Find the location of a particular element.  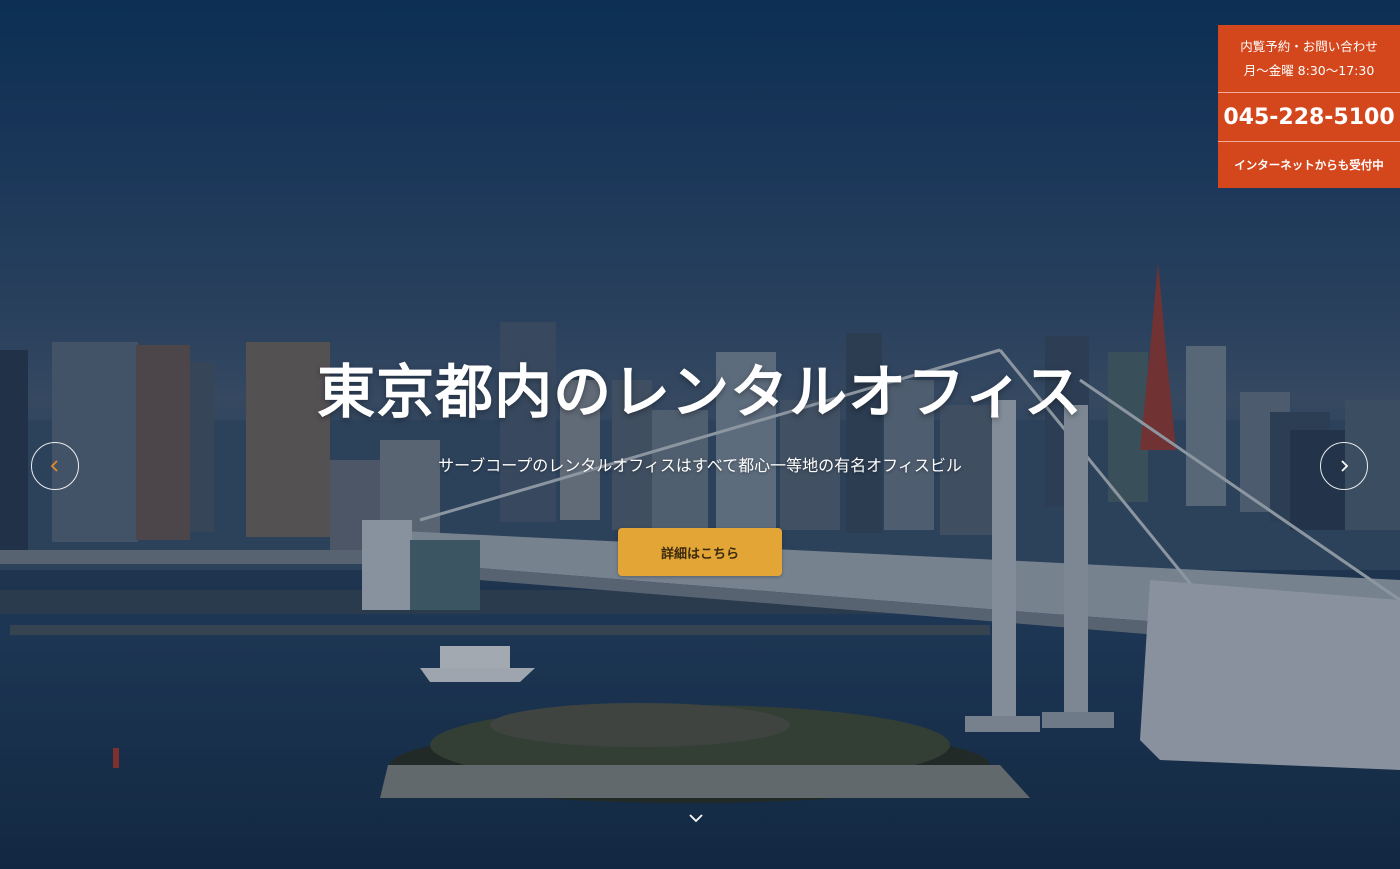

slider-next-button is located at coordinates (1344, 466).